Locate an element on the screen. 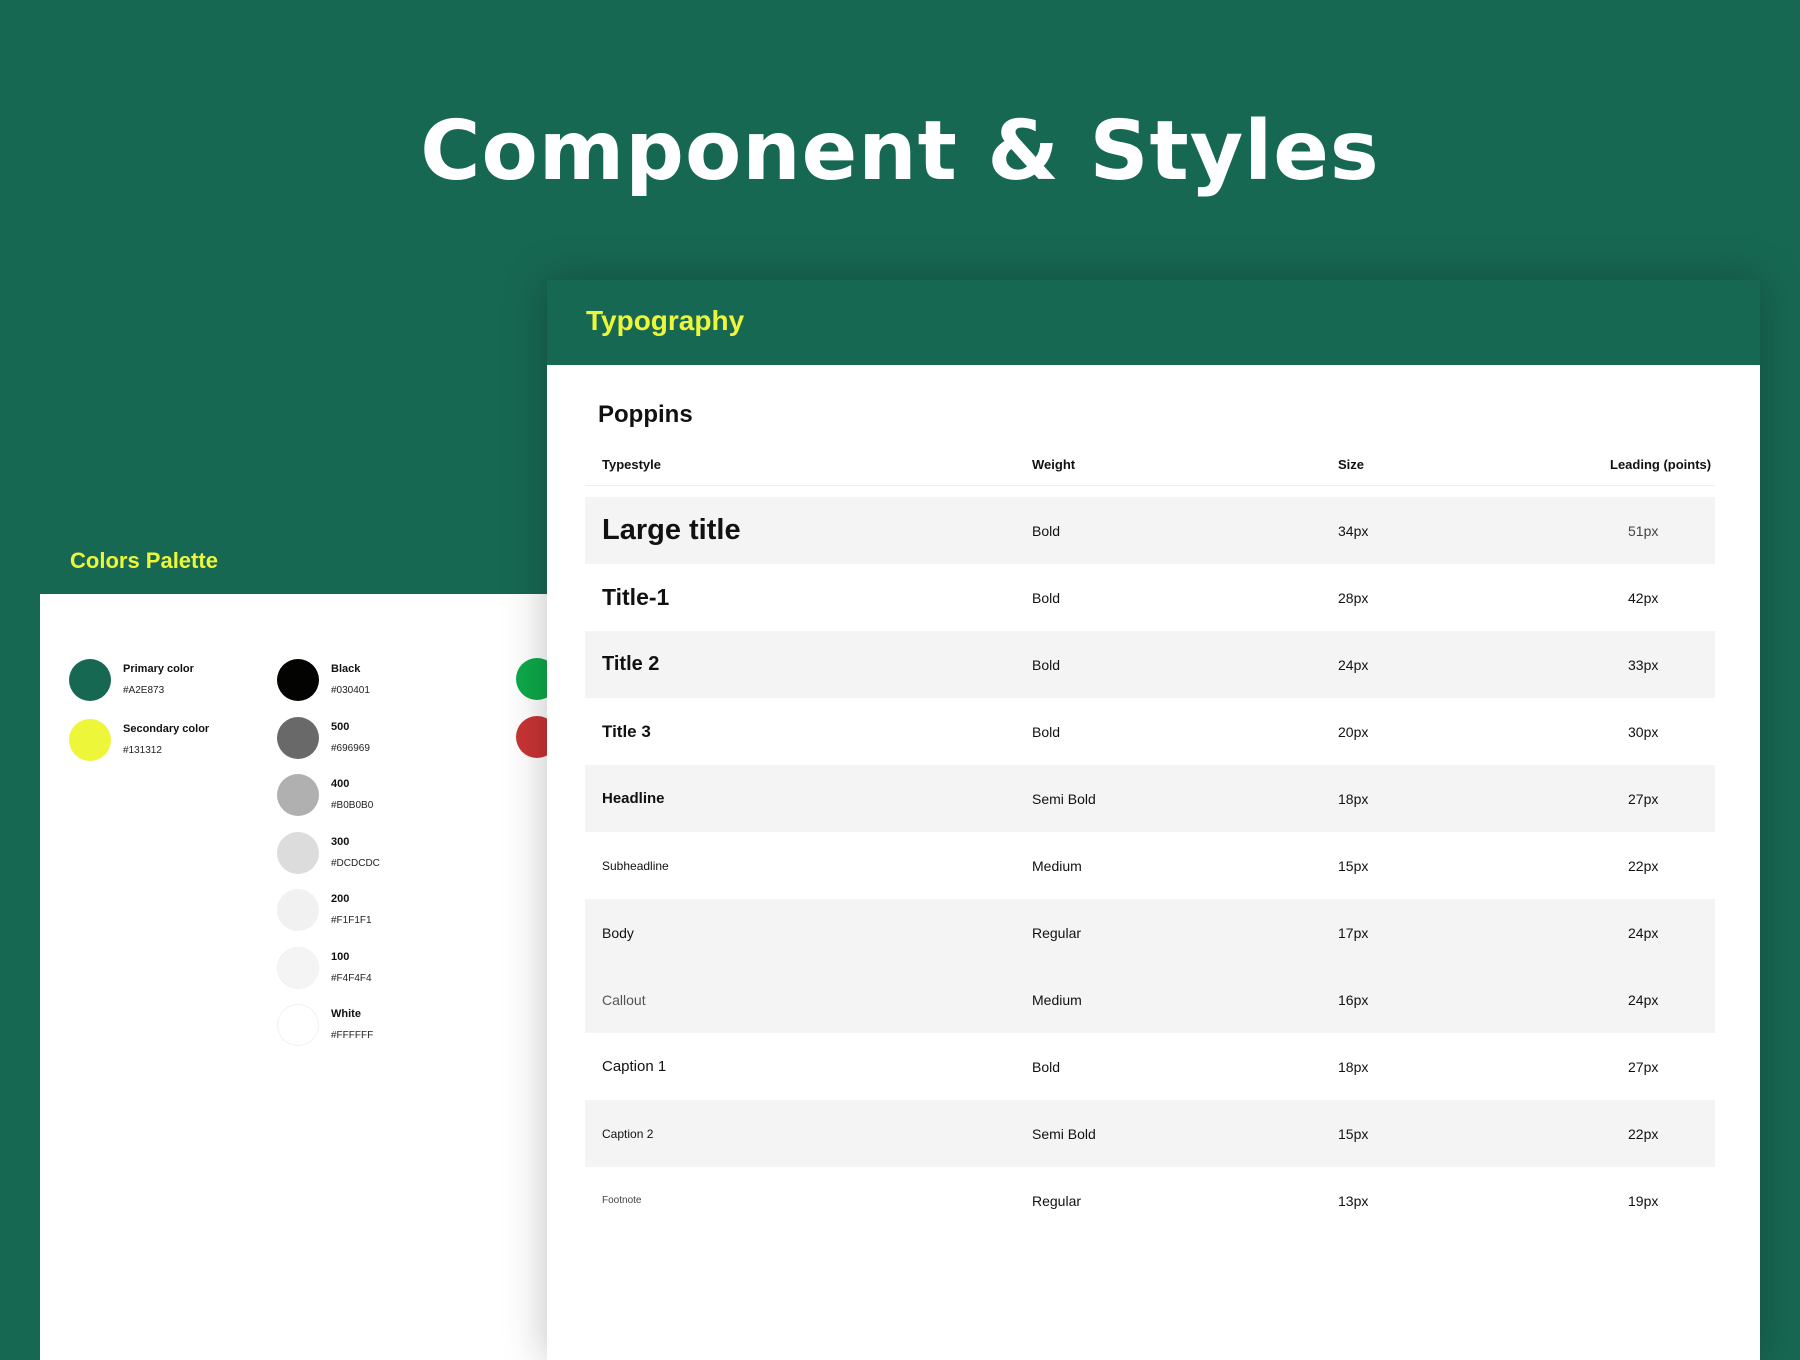 Image resolution: width=1800 pixels, height=1360 pixels. color-hex: #B0B0B0 is located at coordinates (352, 805).